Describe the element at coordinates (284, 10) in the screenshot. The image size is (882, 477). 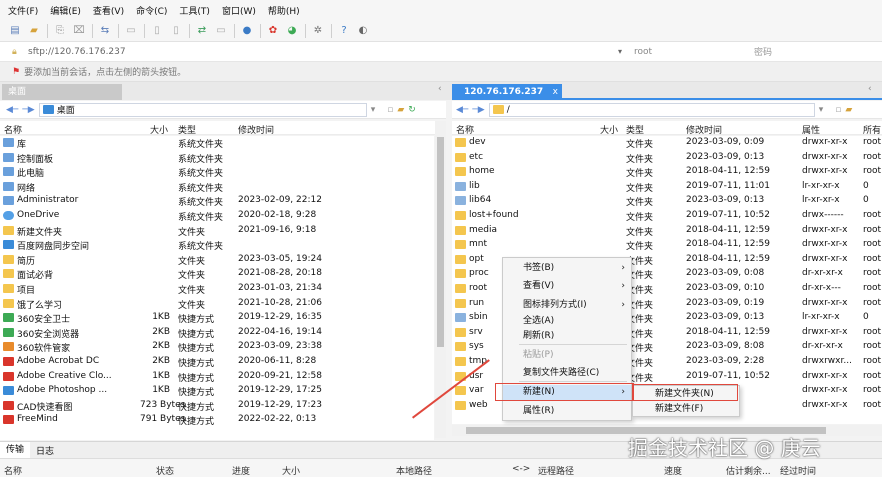
I see `menu-help: 帮助(H)` at that location.